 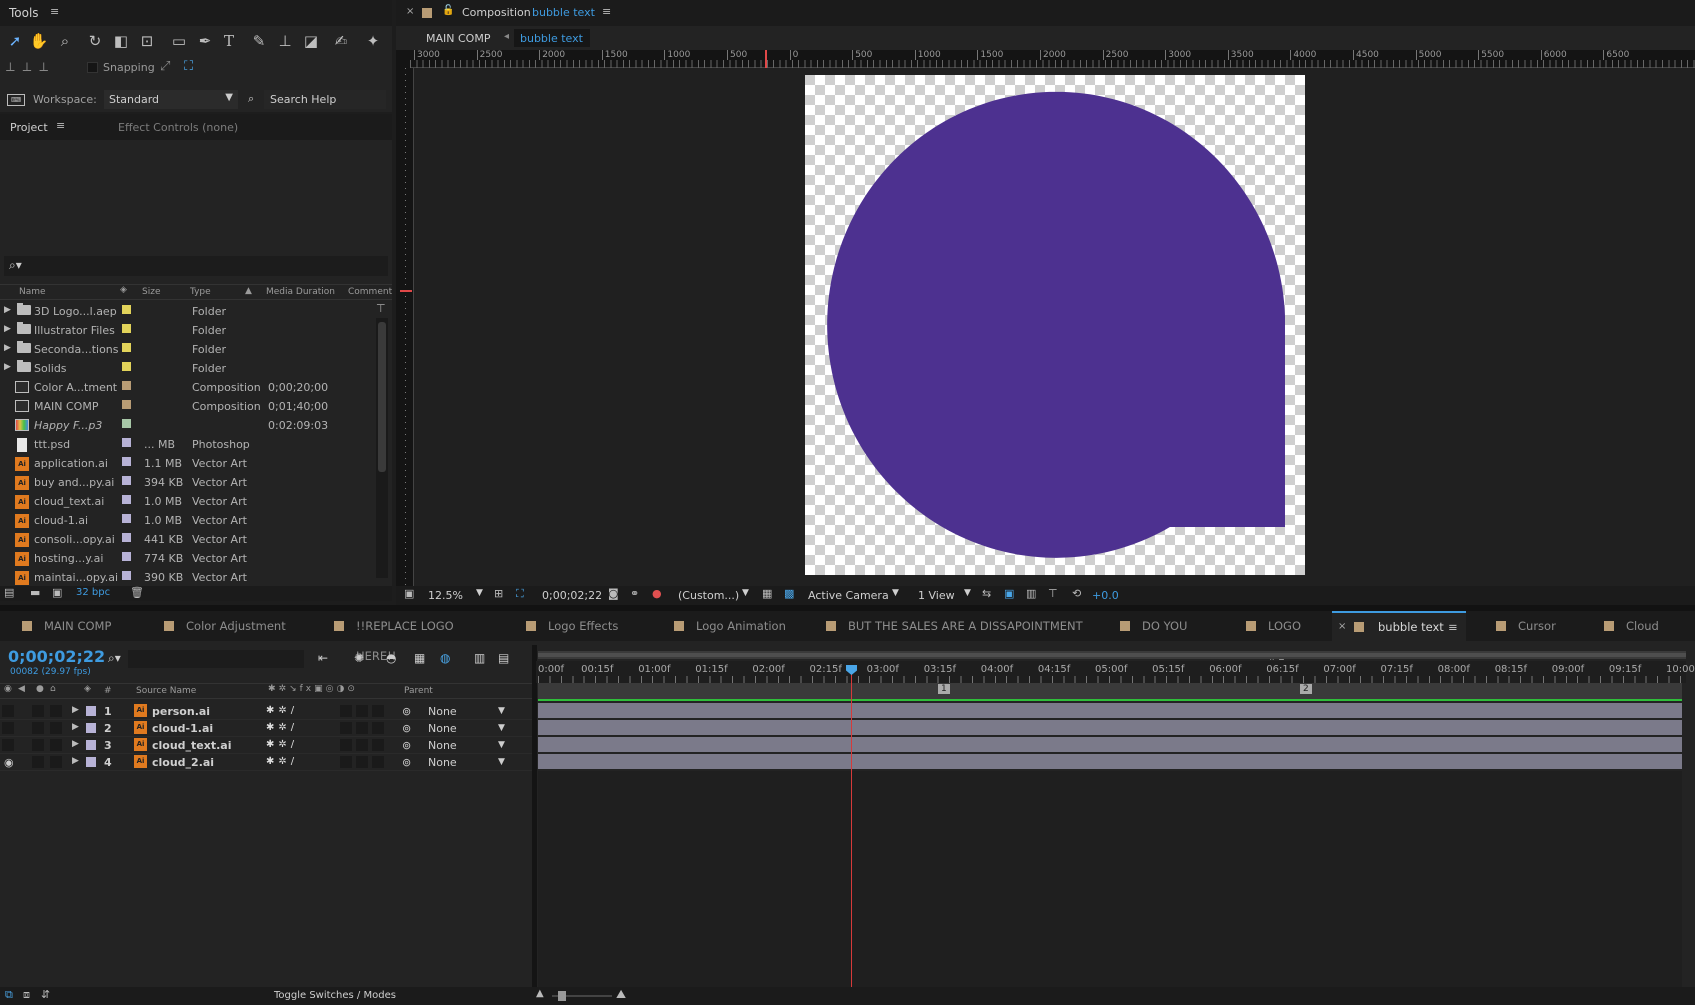 What do you see at coordinates (188, 501) in the screenshot?
I see `project-item: Ai cloud_text.ai 1.0 MB Vector Art` at bounding box center [188, 501].